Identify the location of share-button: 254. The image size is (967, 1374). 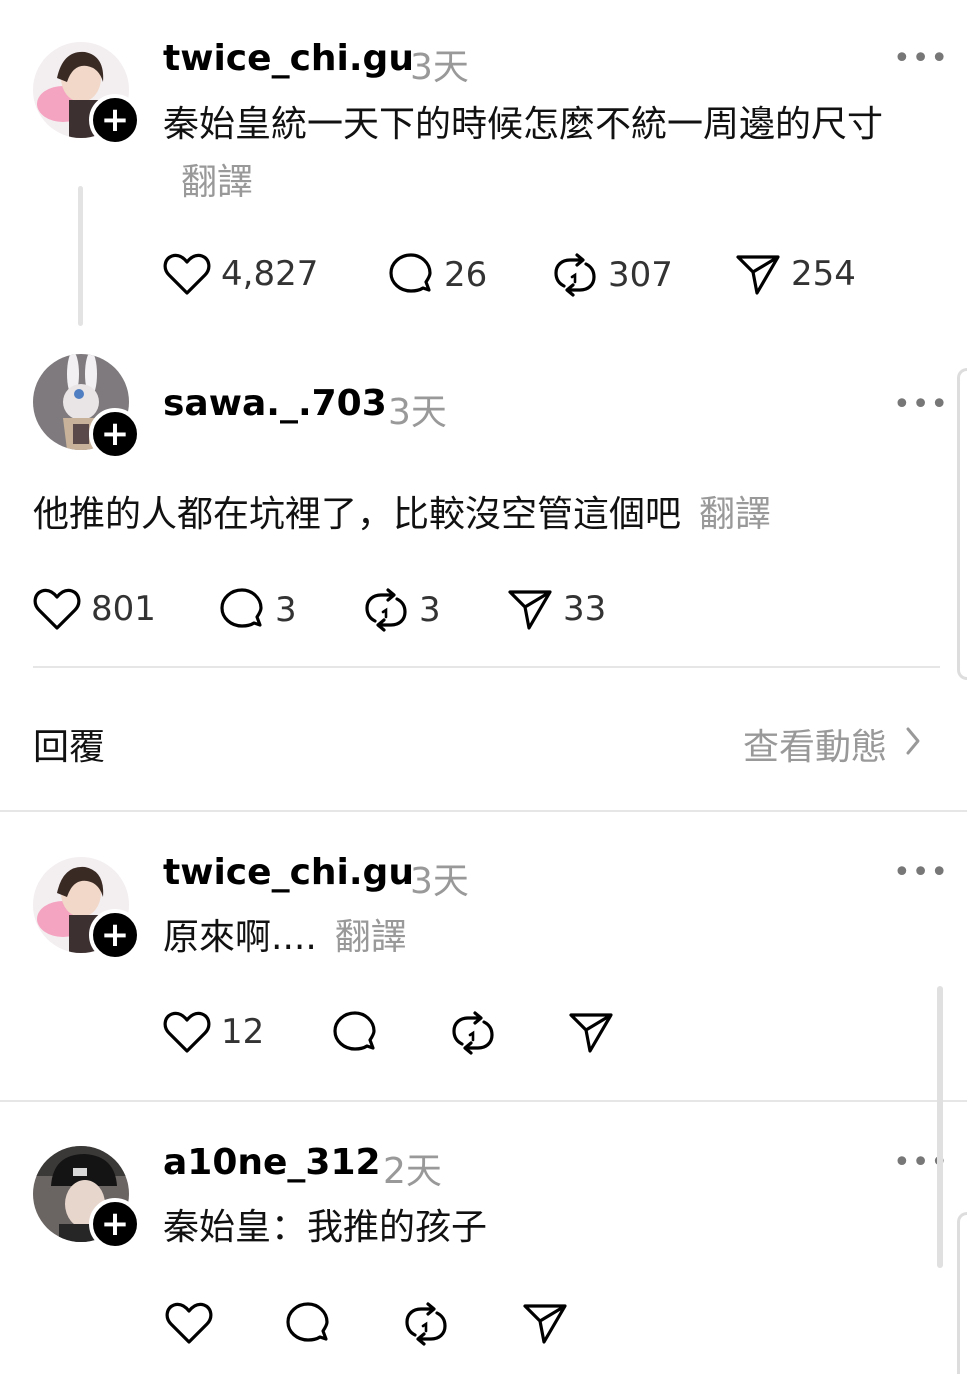
(795, 274).